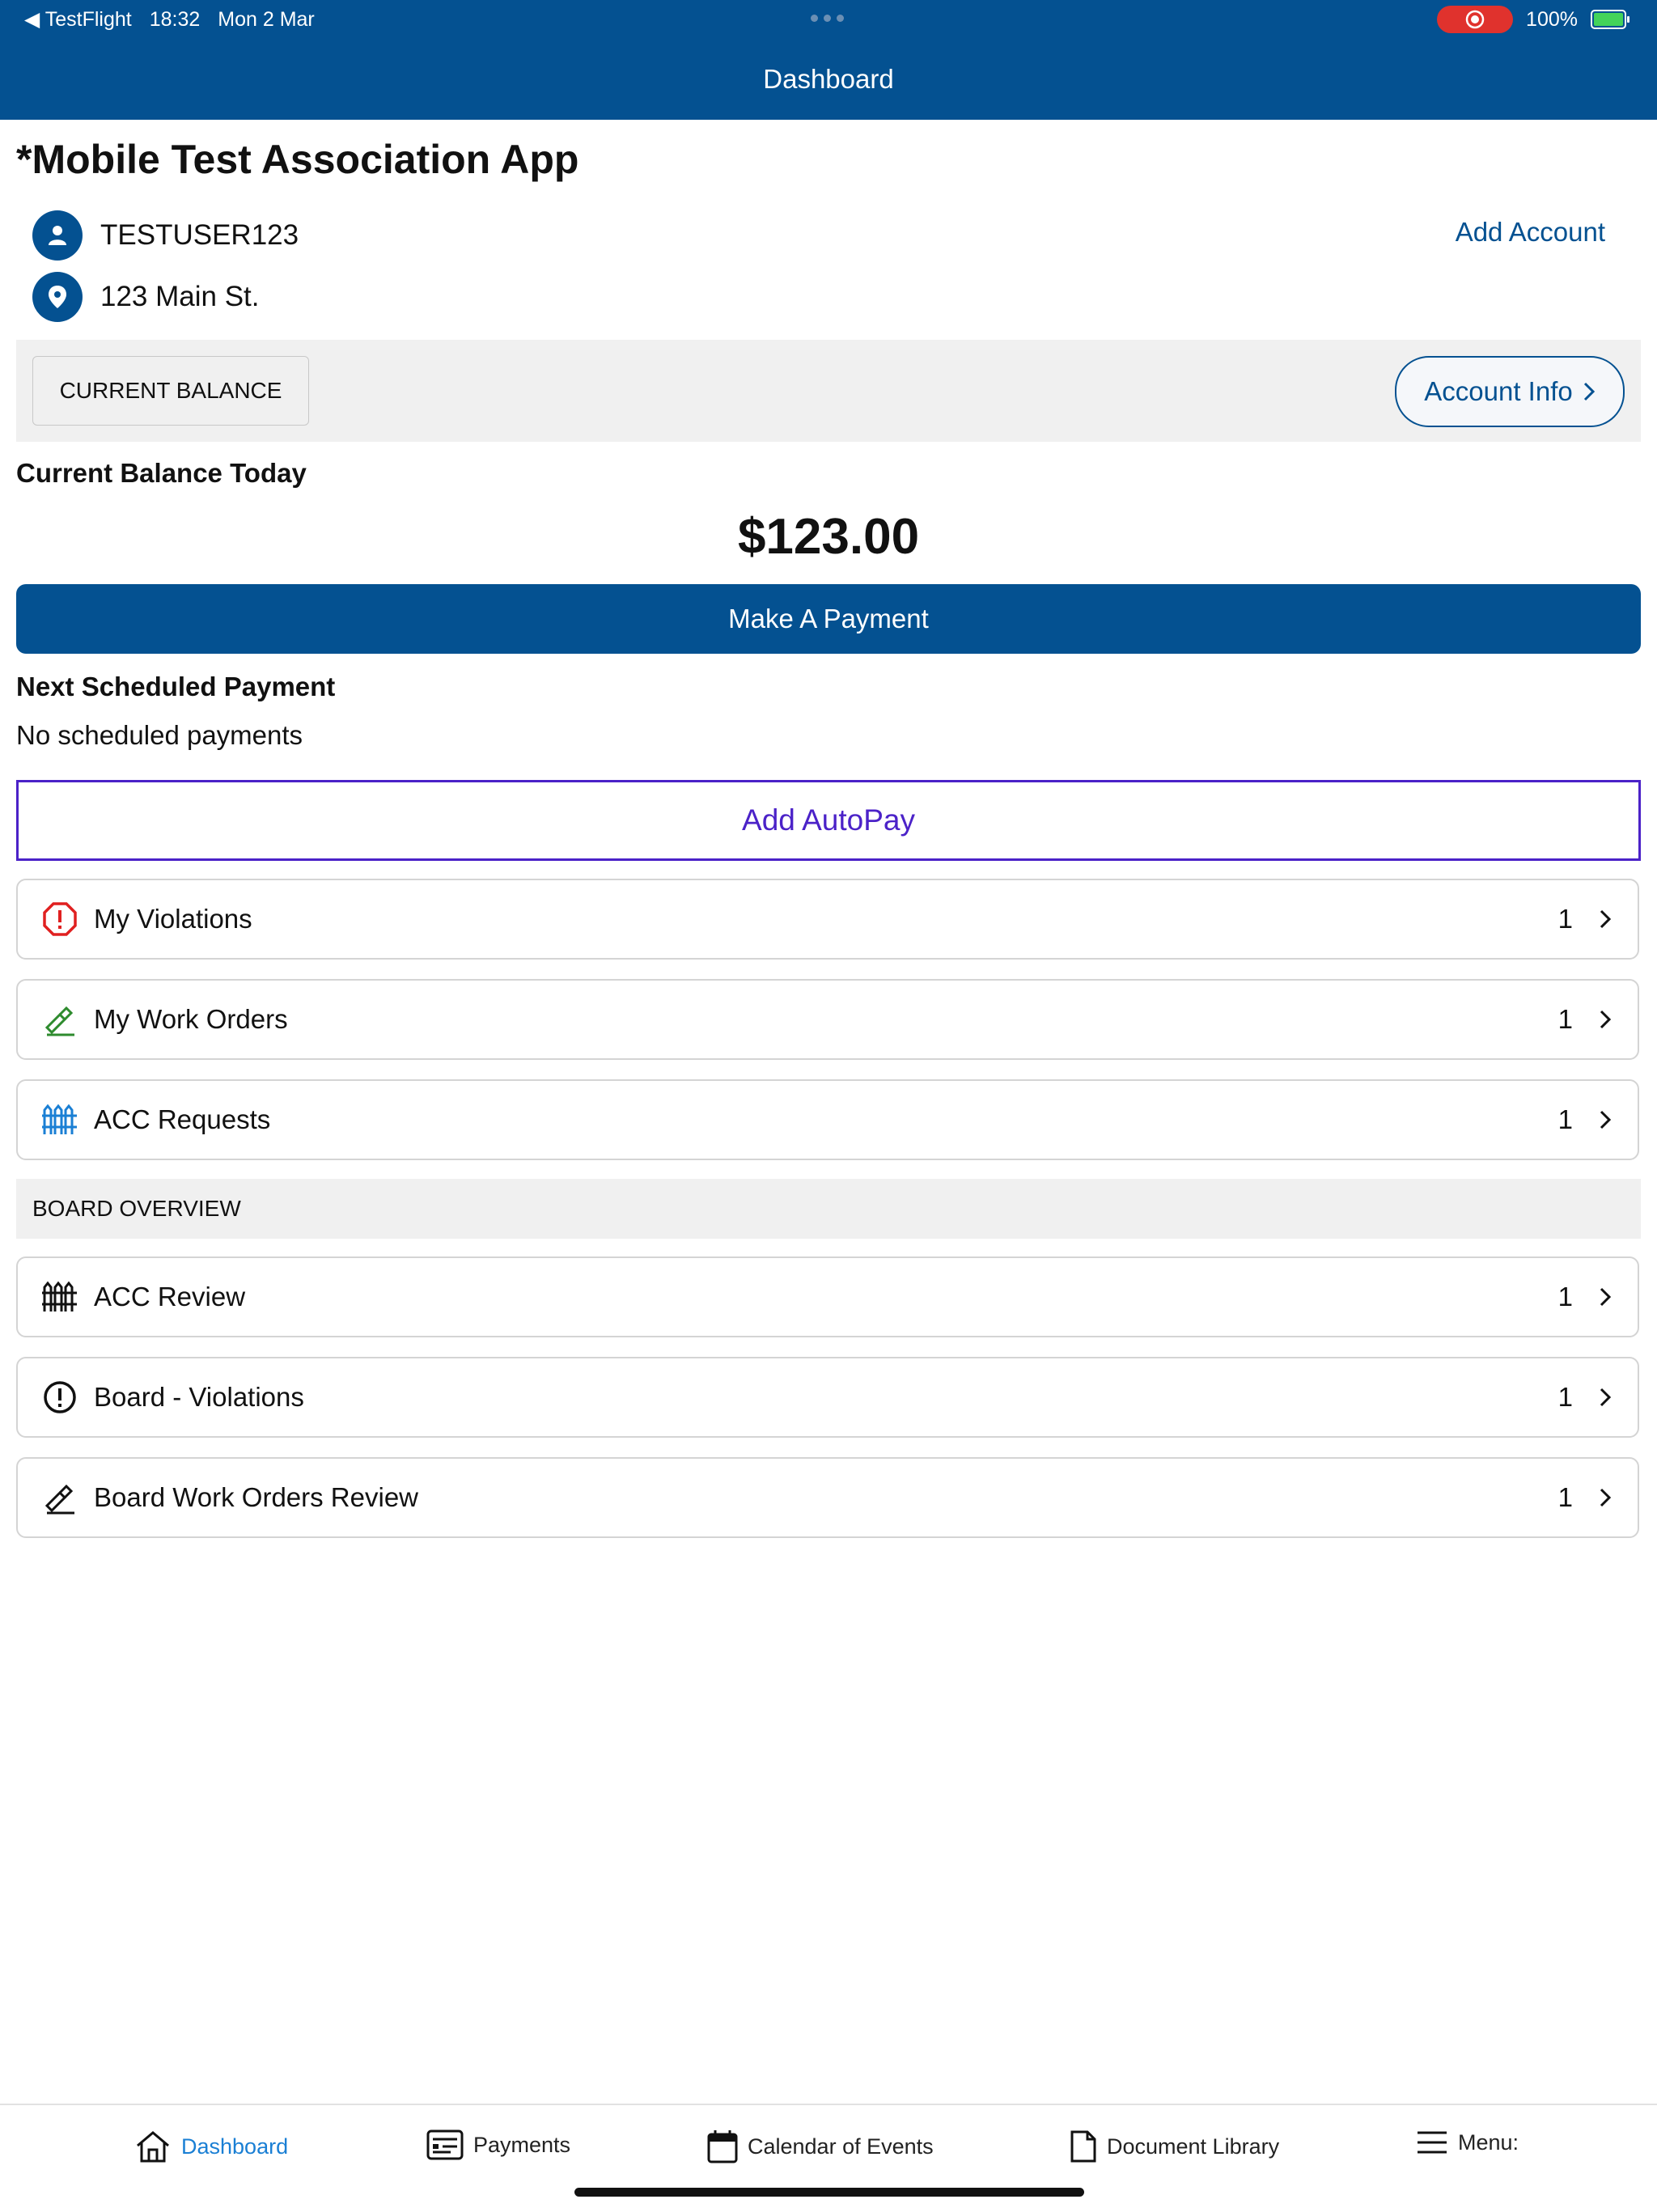 The width and height of the screenshot is (1657, 2212). I want to click on status-bar: ◀ TestFlight 18:32 Mon 2 Mar 100%, so click(828, 19).